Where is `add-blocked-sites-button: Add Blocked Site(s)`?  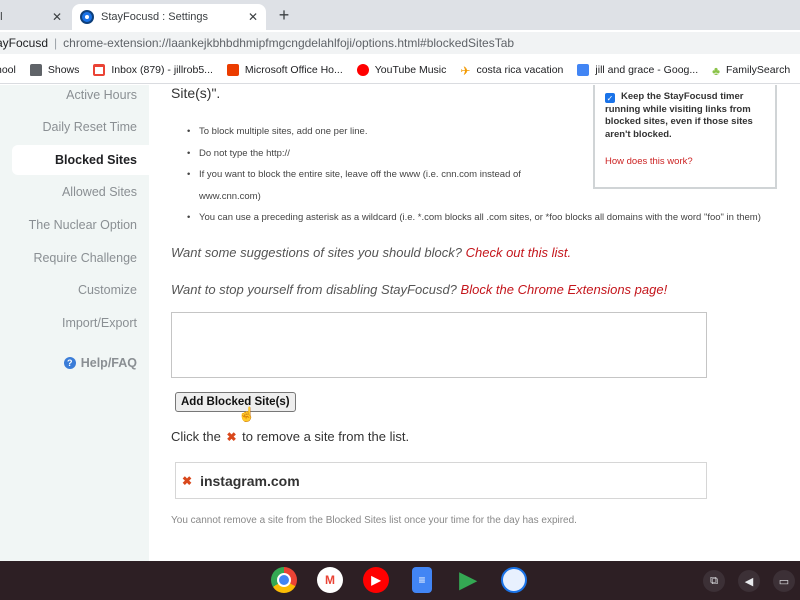 add-blocked-sites-button: Add Blocked Site(s) is located at coordinates (235, 402).